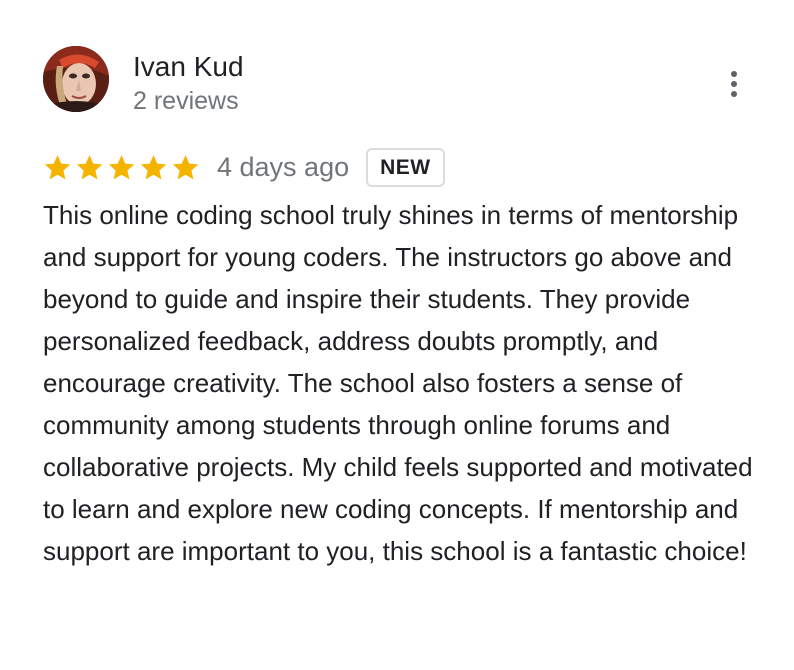  I want to click on reviewer-name: Ivan Kud, so click(188, 67).